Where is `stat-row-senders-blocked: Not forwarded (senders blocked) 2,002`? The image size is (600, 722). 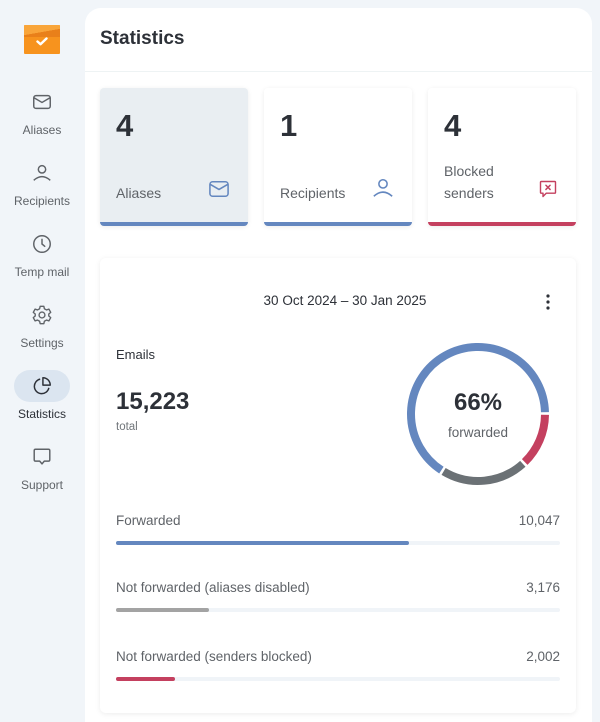
stat-row-senders-blocked: Not forwarded (senders blocked) 2,002 is located at coordinates (338, 665).